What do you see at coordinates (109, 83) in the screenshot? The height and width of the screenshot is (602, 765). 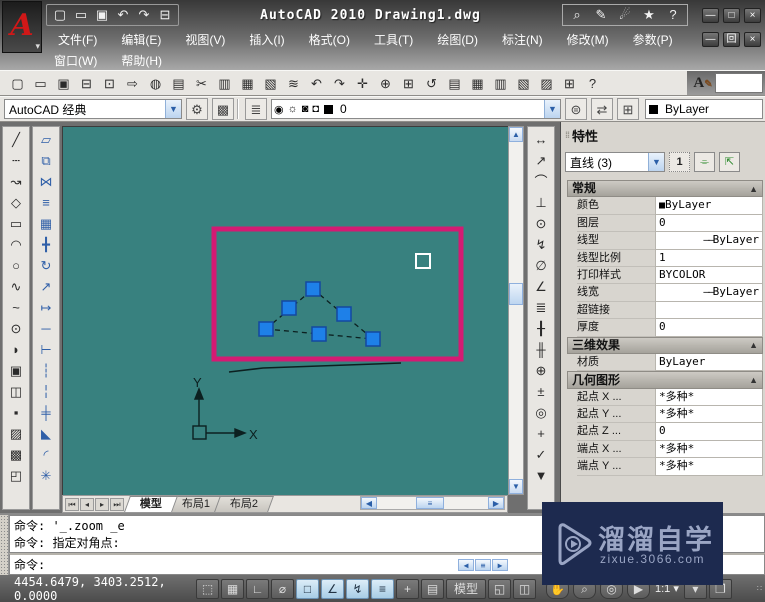 I see `print-preview-icon: ⊡` at bounding box center [109, 83].